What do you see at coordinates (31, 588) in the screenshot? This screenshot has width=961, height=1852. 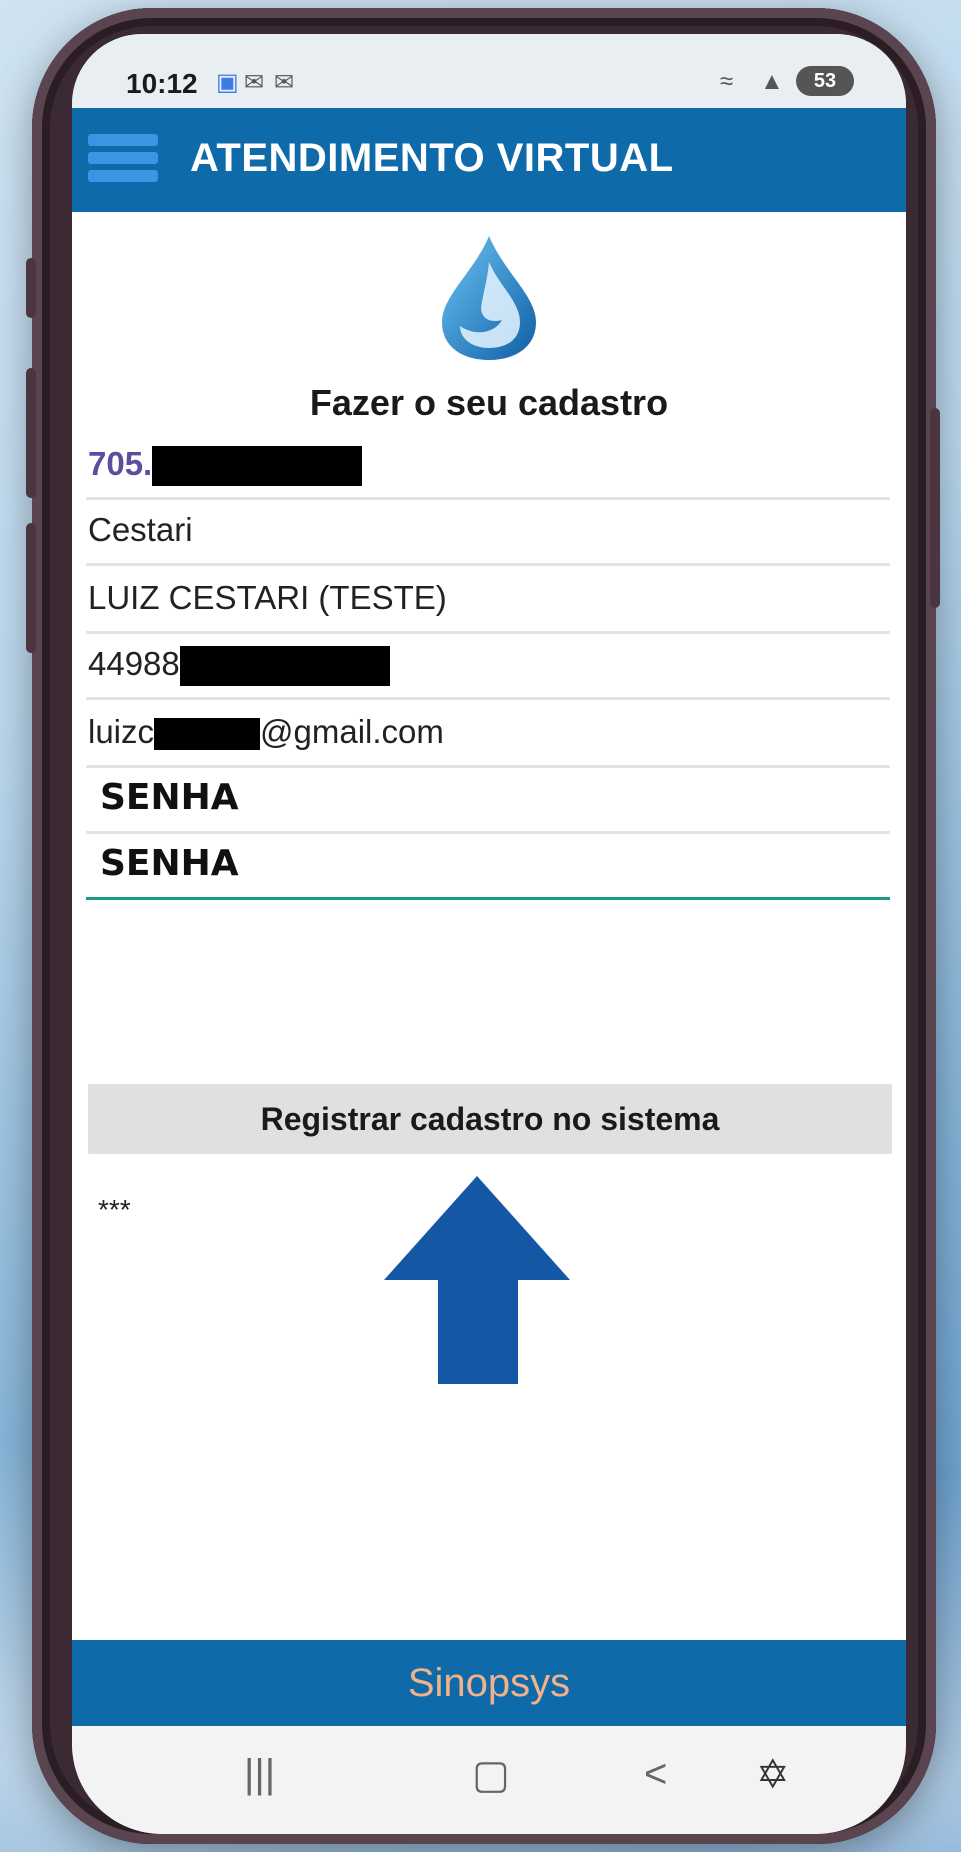 I see `side-key` at bounding box center [31, 588].